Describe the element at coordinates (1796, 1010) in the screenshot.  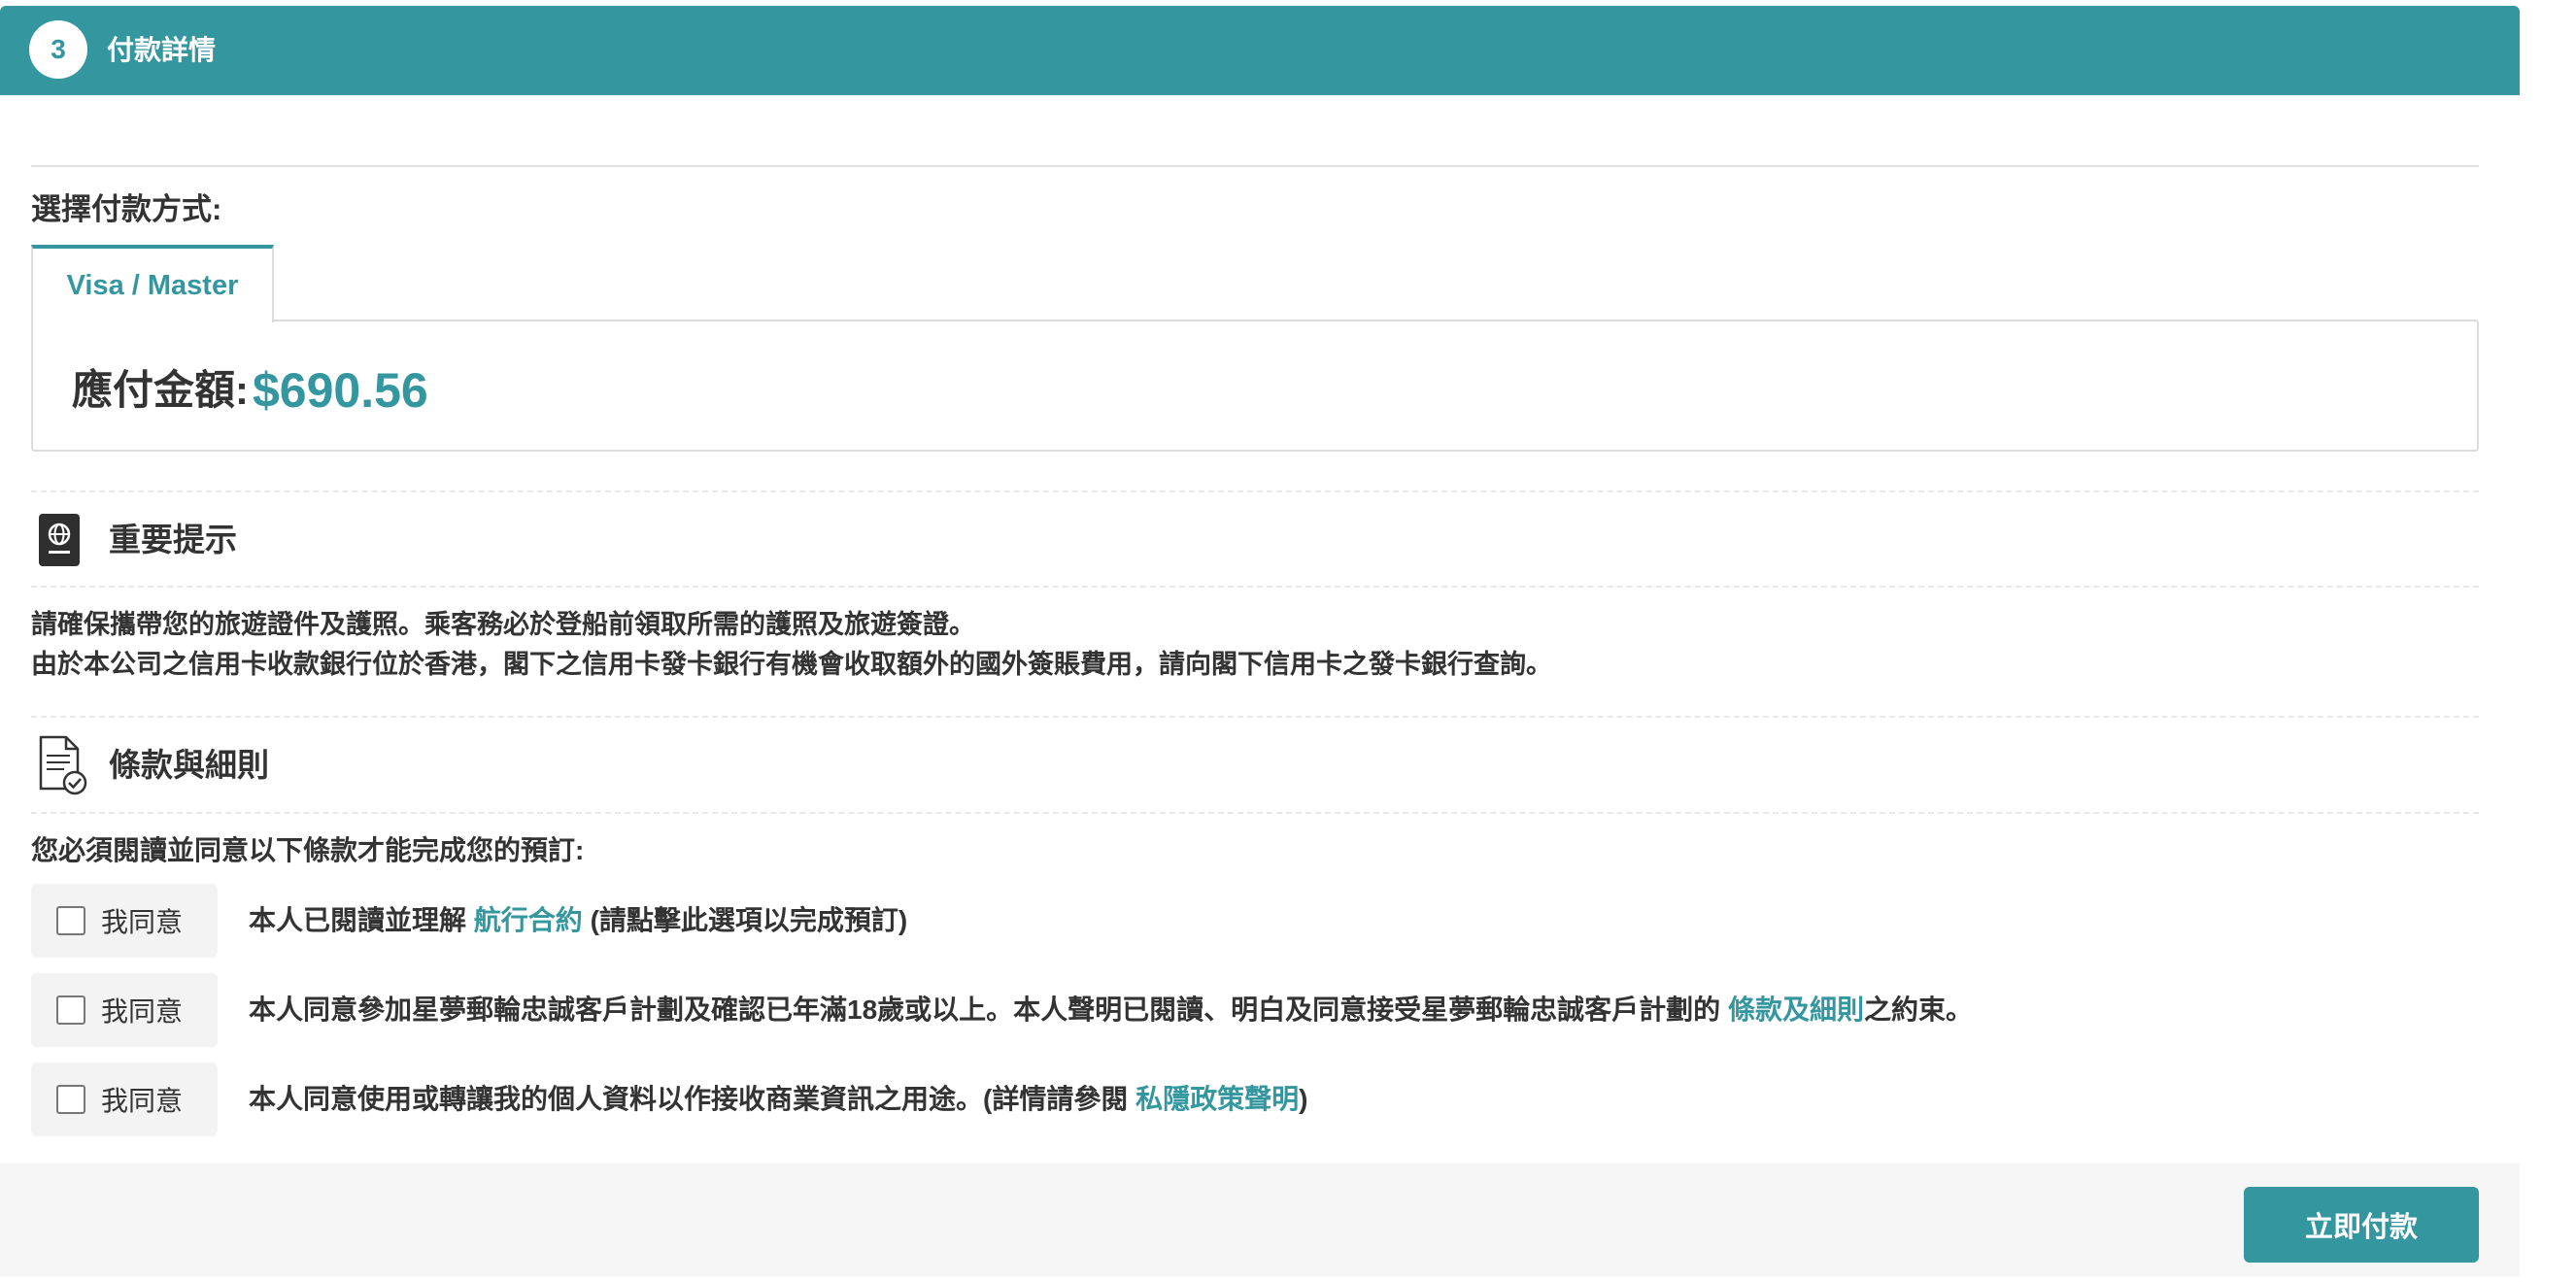
I see `terms-conditions-link: 條款及細則` at that location.